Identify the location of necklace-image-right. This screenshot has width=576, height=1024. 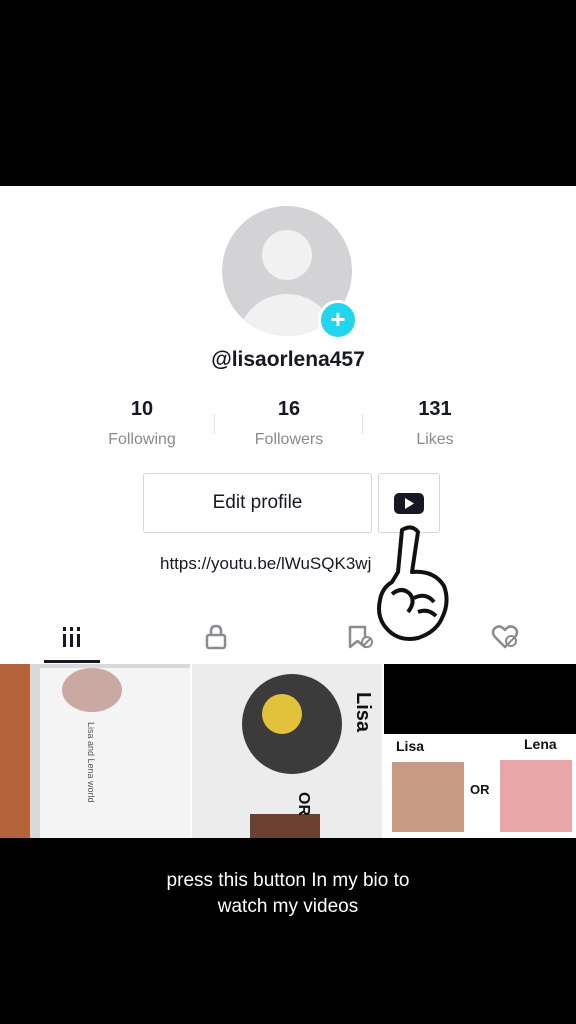
(536, 796).